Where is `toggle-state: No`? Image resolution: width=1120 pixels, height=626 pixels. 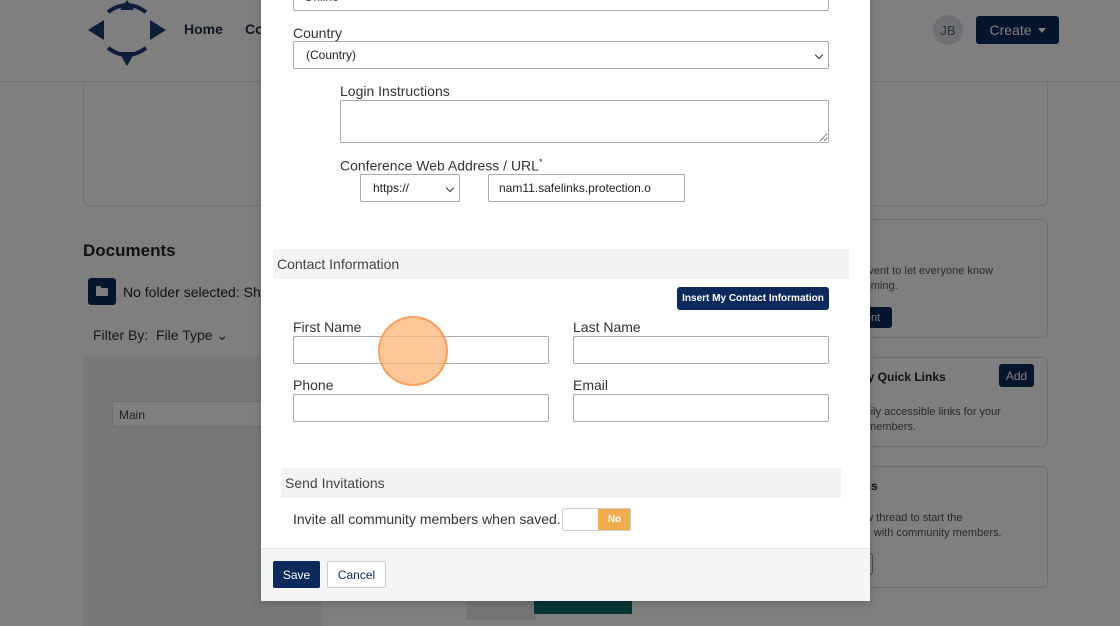 toggle-state: No is located at coordinates (614, 519).